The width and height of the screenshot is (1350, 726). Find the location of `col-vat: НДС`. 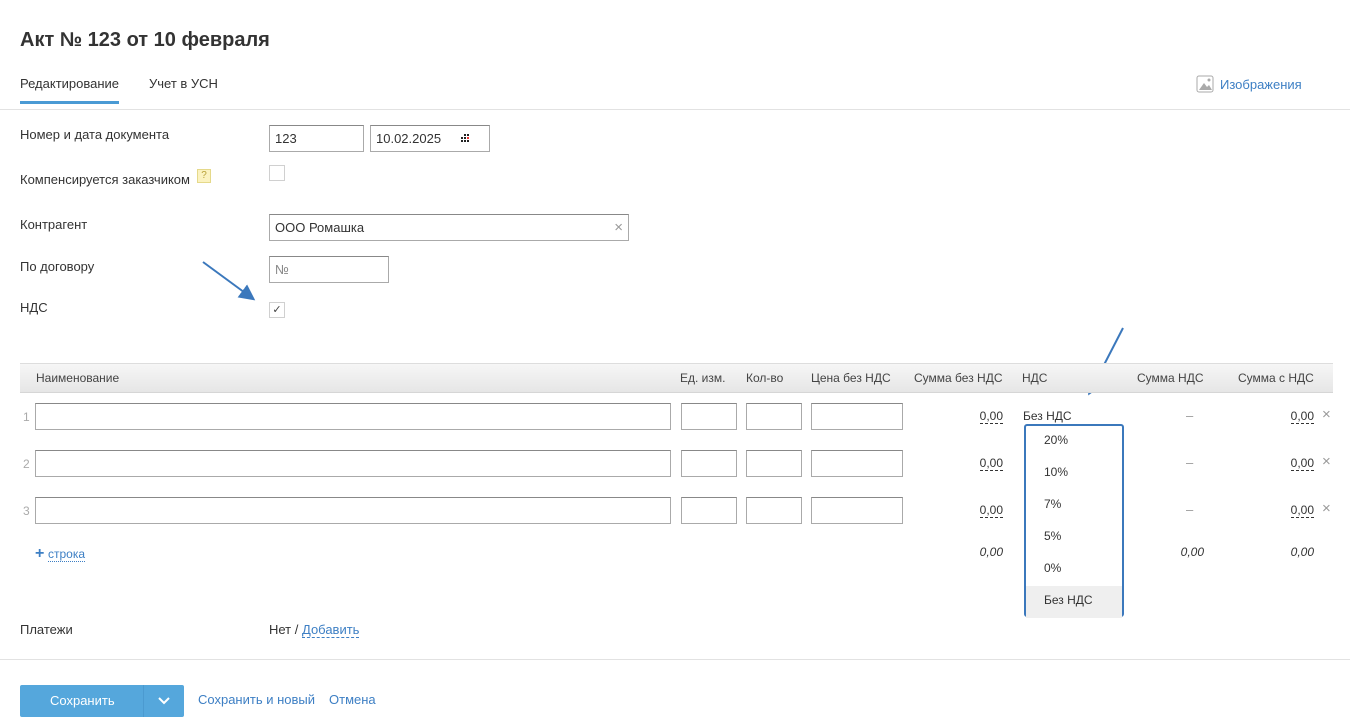

col-vat: НДС is located at coordinates (1035, 378).